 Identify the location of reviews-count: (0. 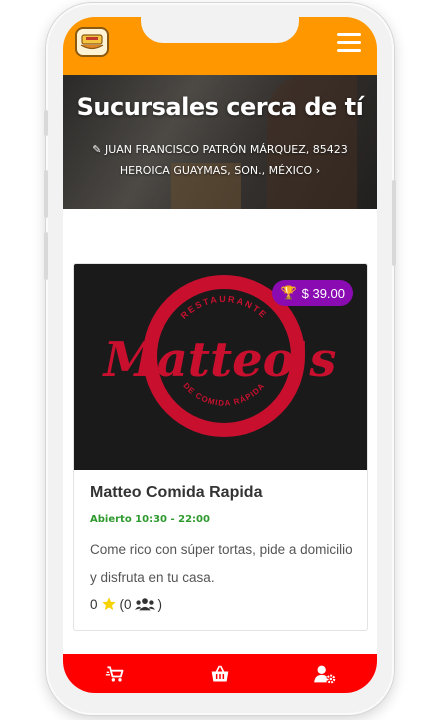
(125, 604).